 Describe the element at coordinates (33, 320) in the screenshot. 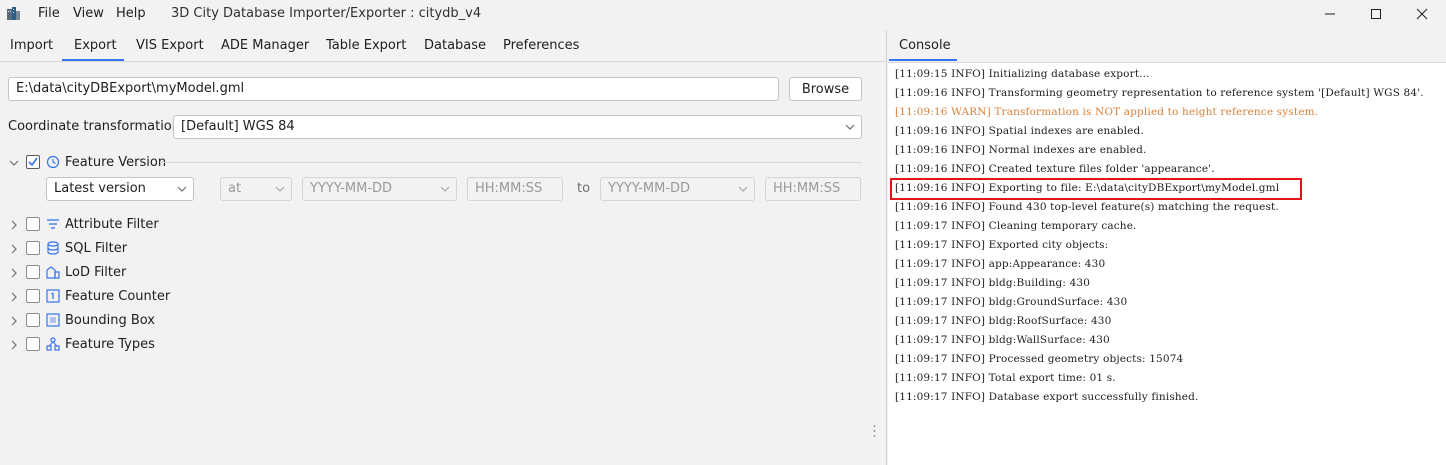

I see `bounding-box-checkbox` at that location.